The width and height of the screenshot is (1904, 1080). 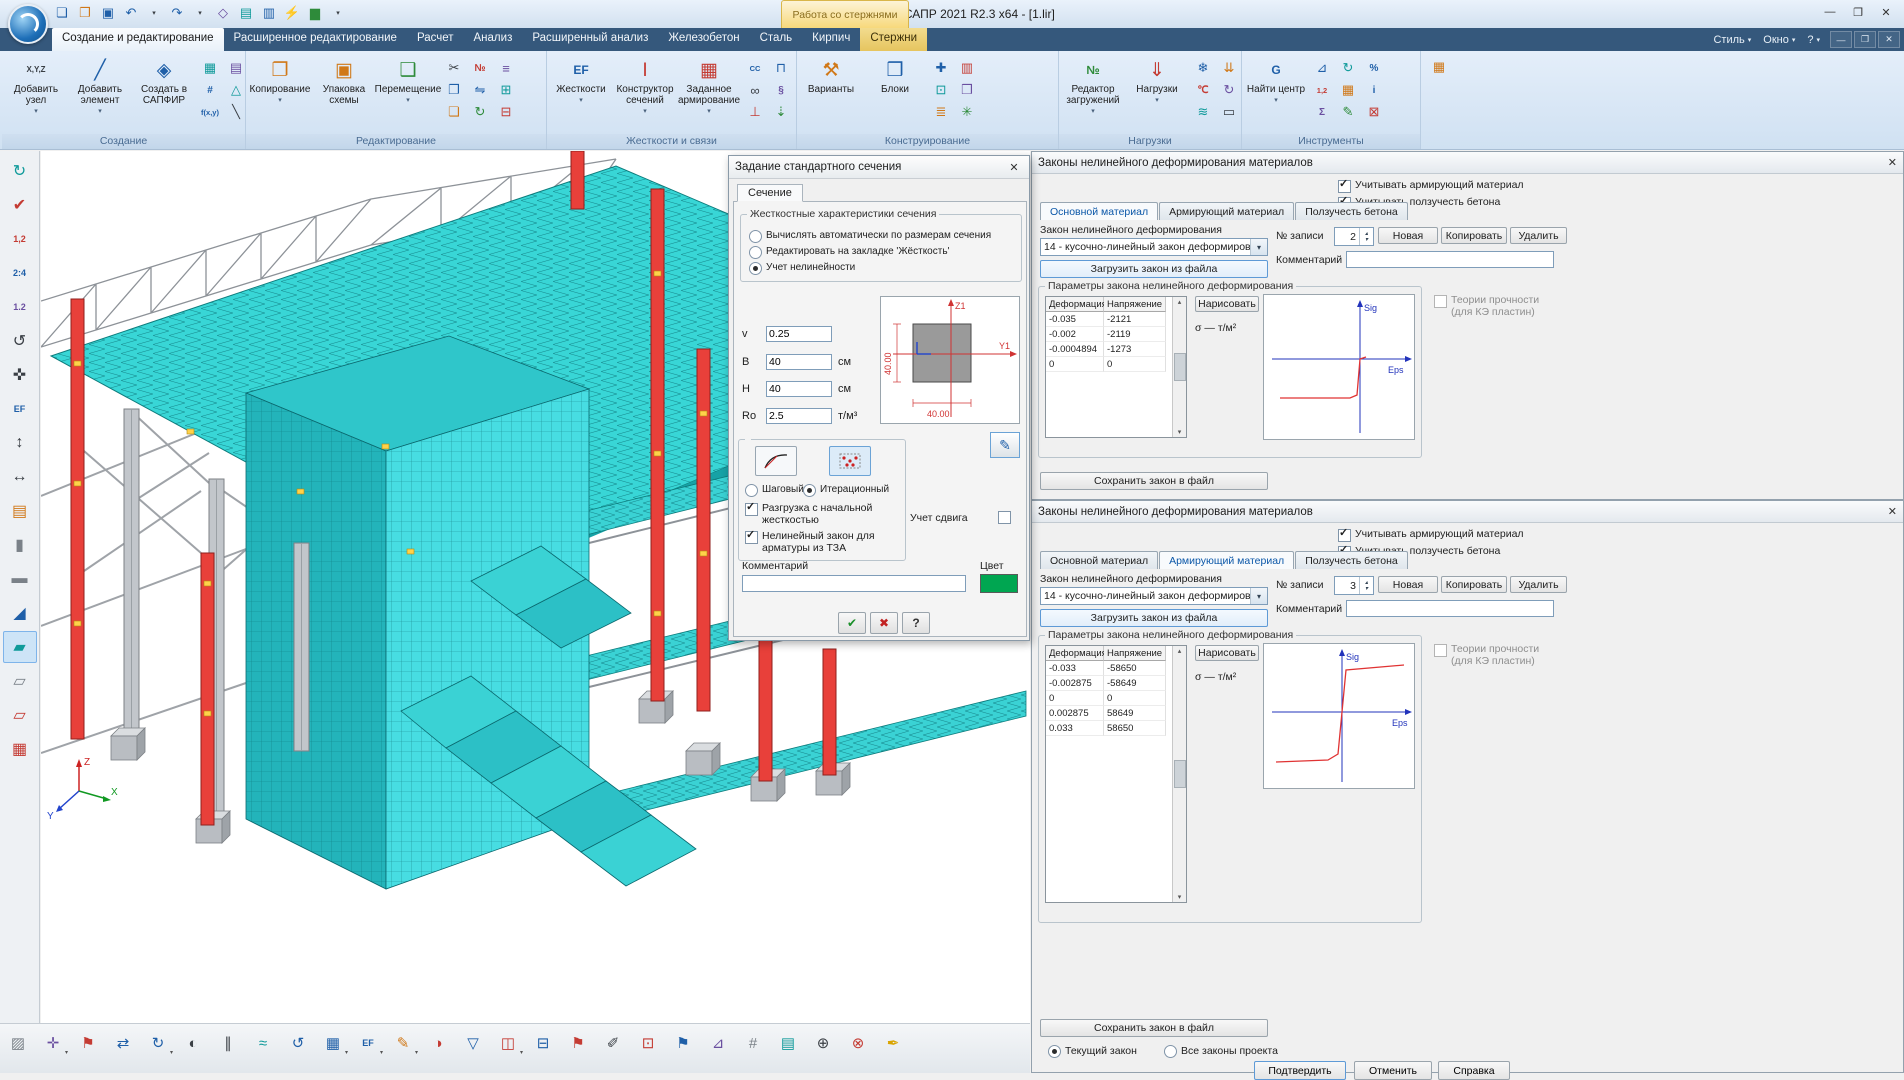 What do you see at coordinates (333, 1043) in the screenshot?
I see `grid-view-icon: ▦ ▾` at bounding box center [333, 1043].